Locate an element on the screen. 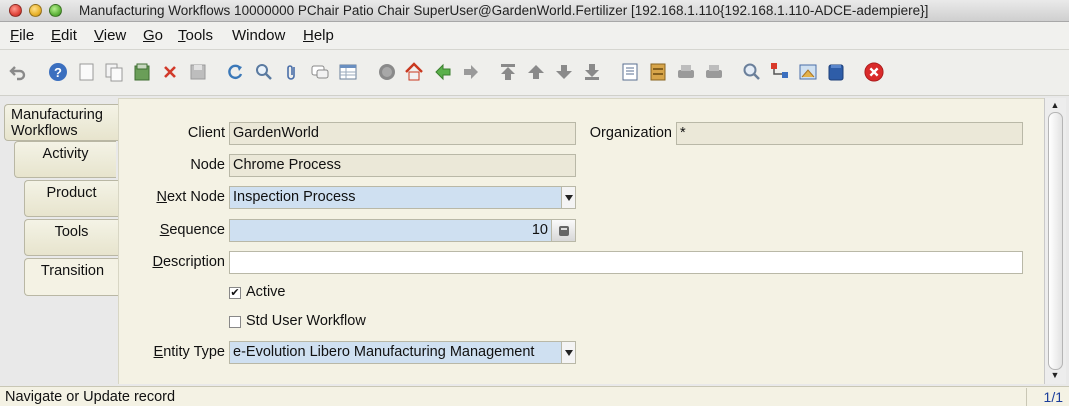 This screenshot has height=406, width=1069. next-node-dropdown-button is located at coordinates (568, 197).